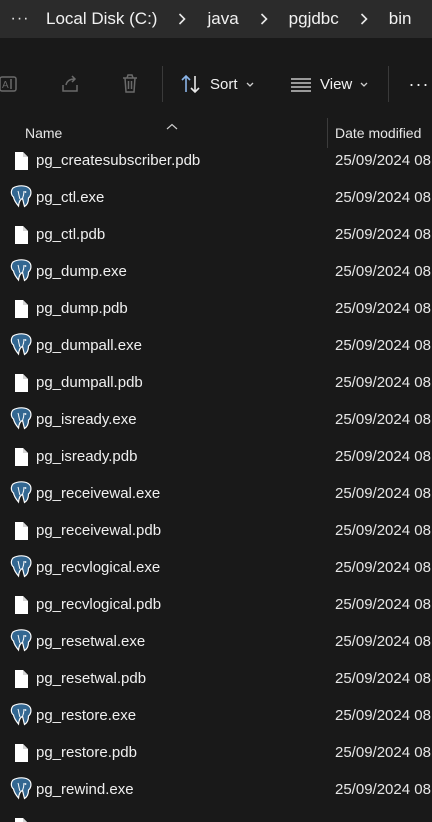 This screenshot has width=432, height=822. What do you see at coordinates (216, 567) in the screenshot?
I see `file-row: pg_recvlogical.exe 25/09/2024 08` at bounding box center [216, 567].